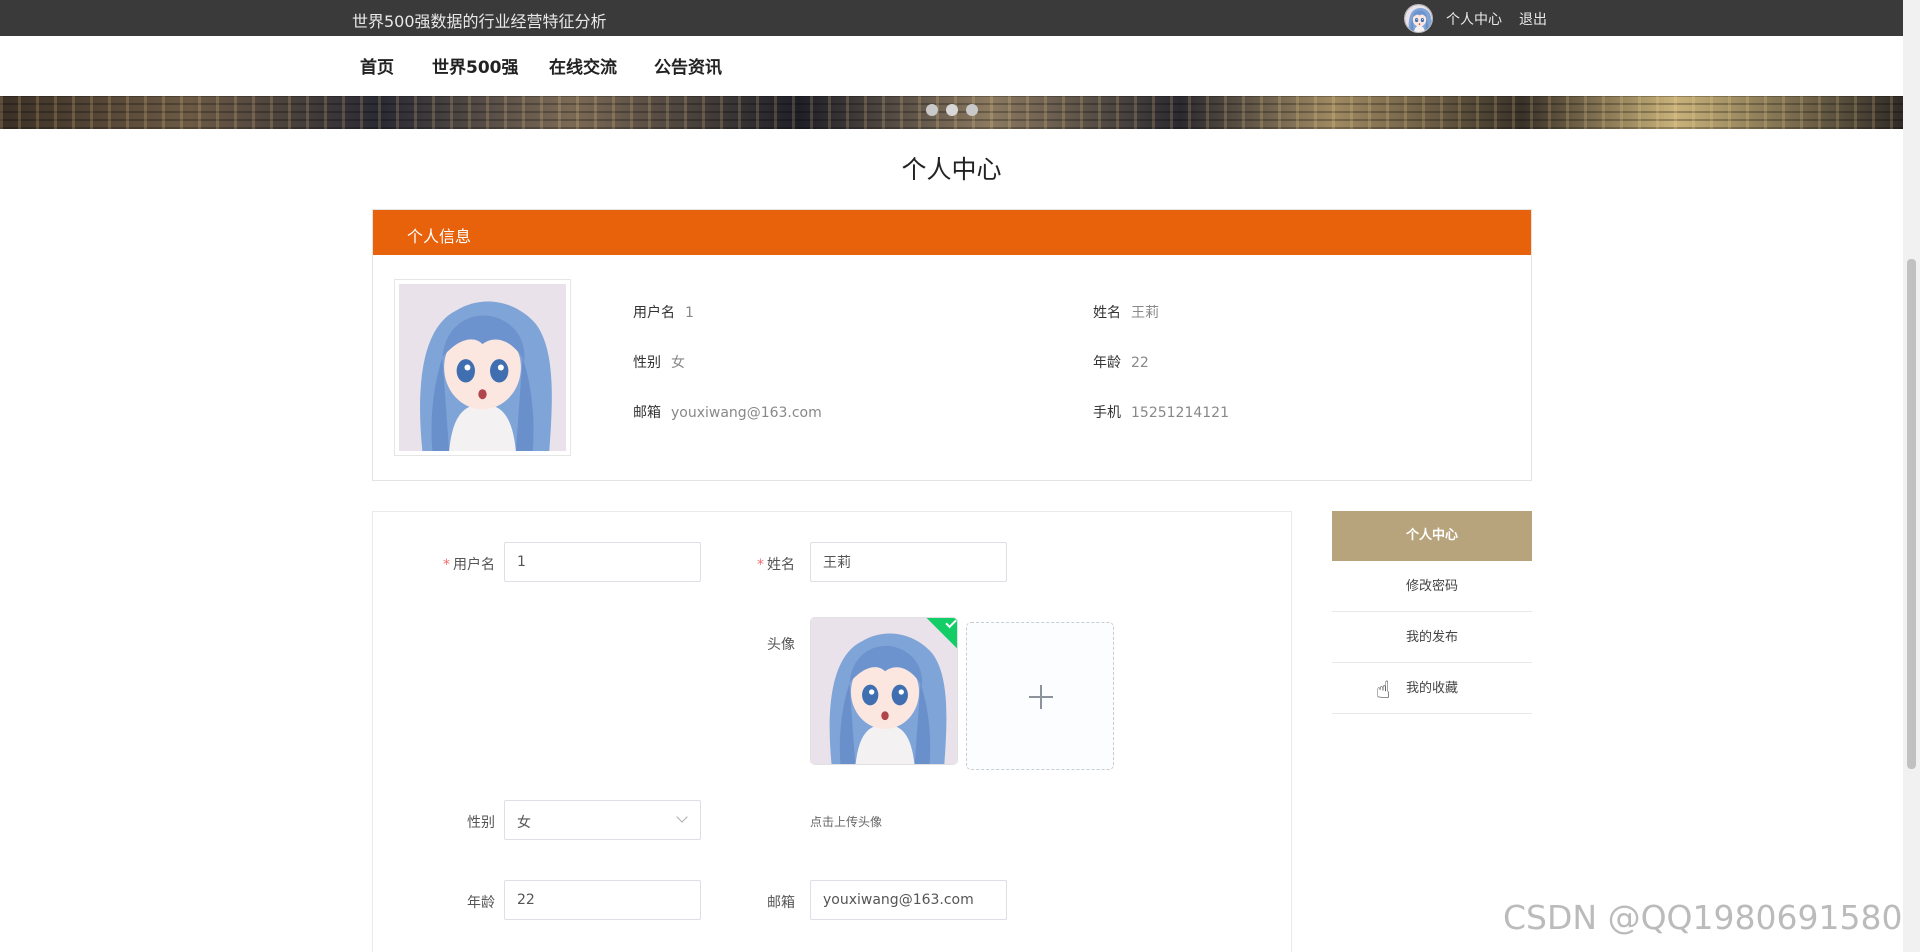 Image resolution: width=1920 pixels, height=952 pixels. What do you see at coordinates (1911, 514) in the screenshot?
I see `scrollbar-thumb` at bounding box center [1911, 514].